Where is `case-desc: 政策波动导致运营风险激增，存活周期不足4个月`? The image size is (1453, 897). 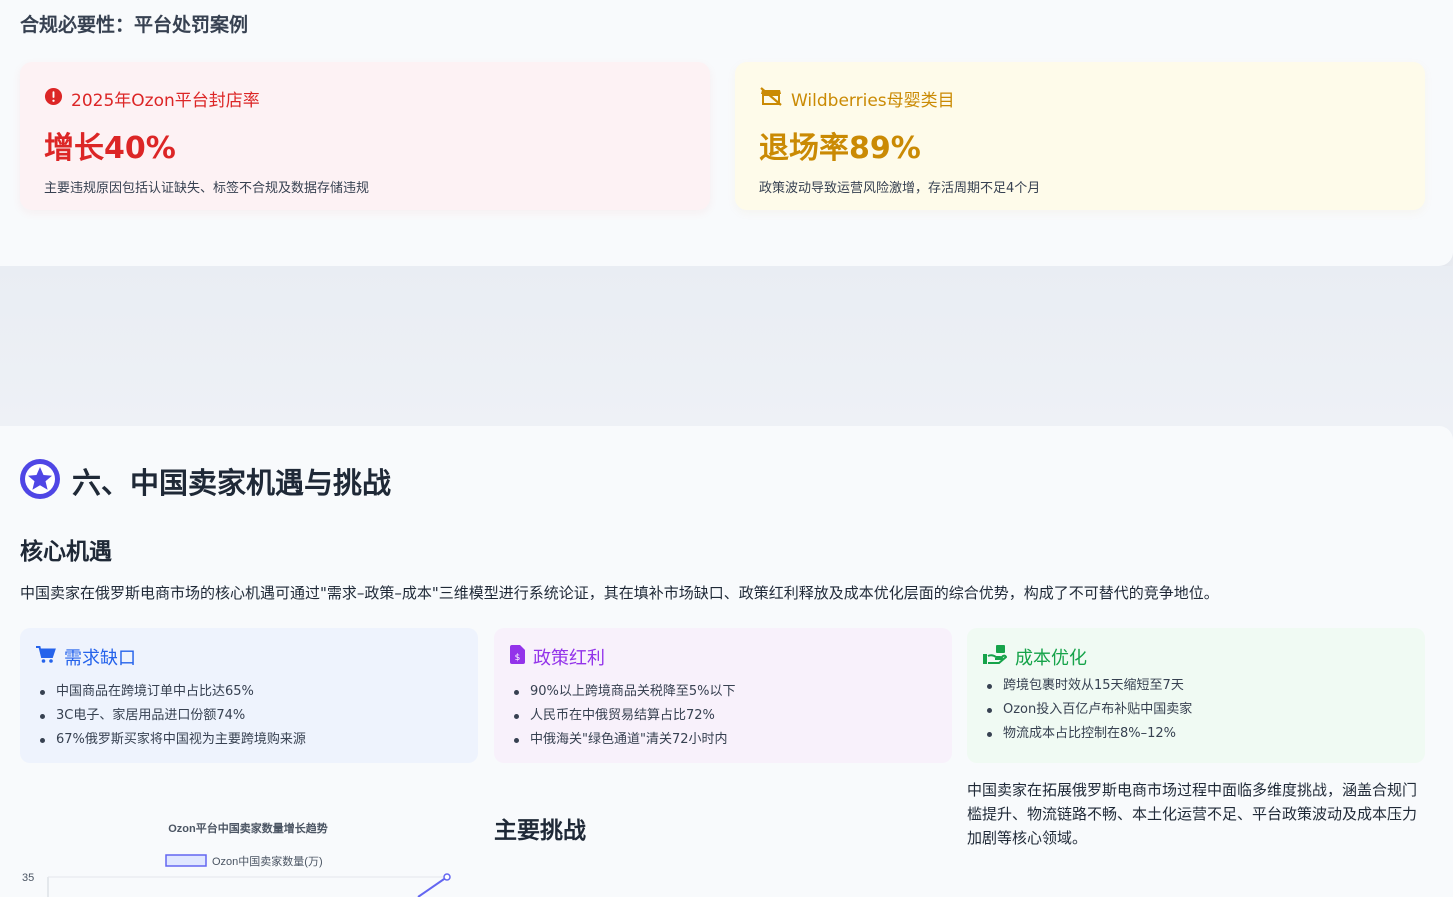 case-desc: 政策波动导致运营风险激增，存活周期不足4个月 is located at coordinates (900, 188).